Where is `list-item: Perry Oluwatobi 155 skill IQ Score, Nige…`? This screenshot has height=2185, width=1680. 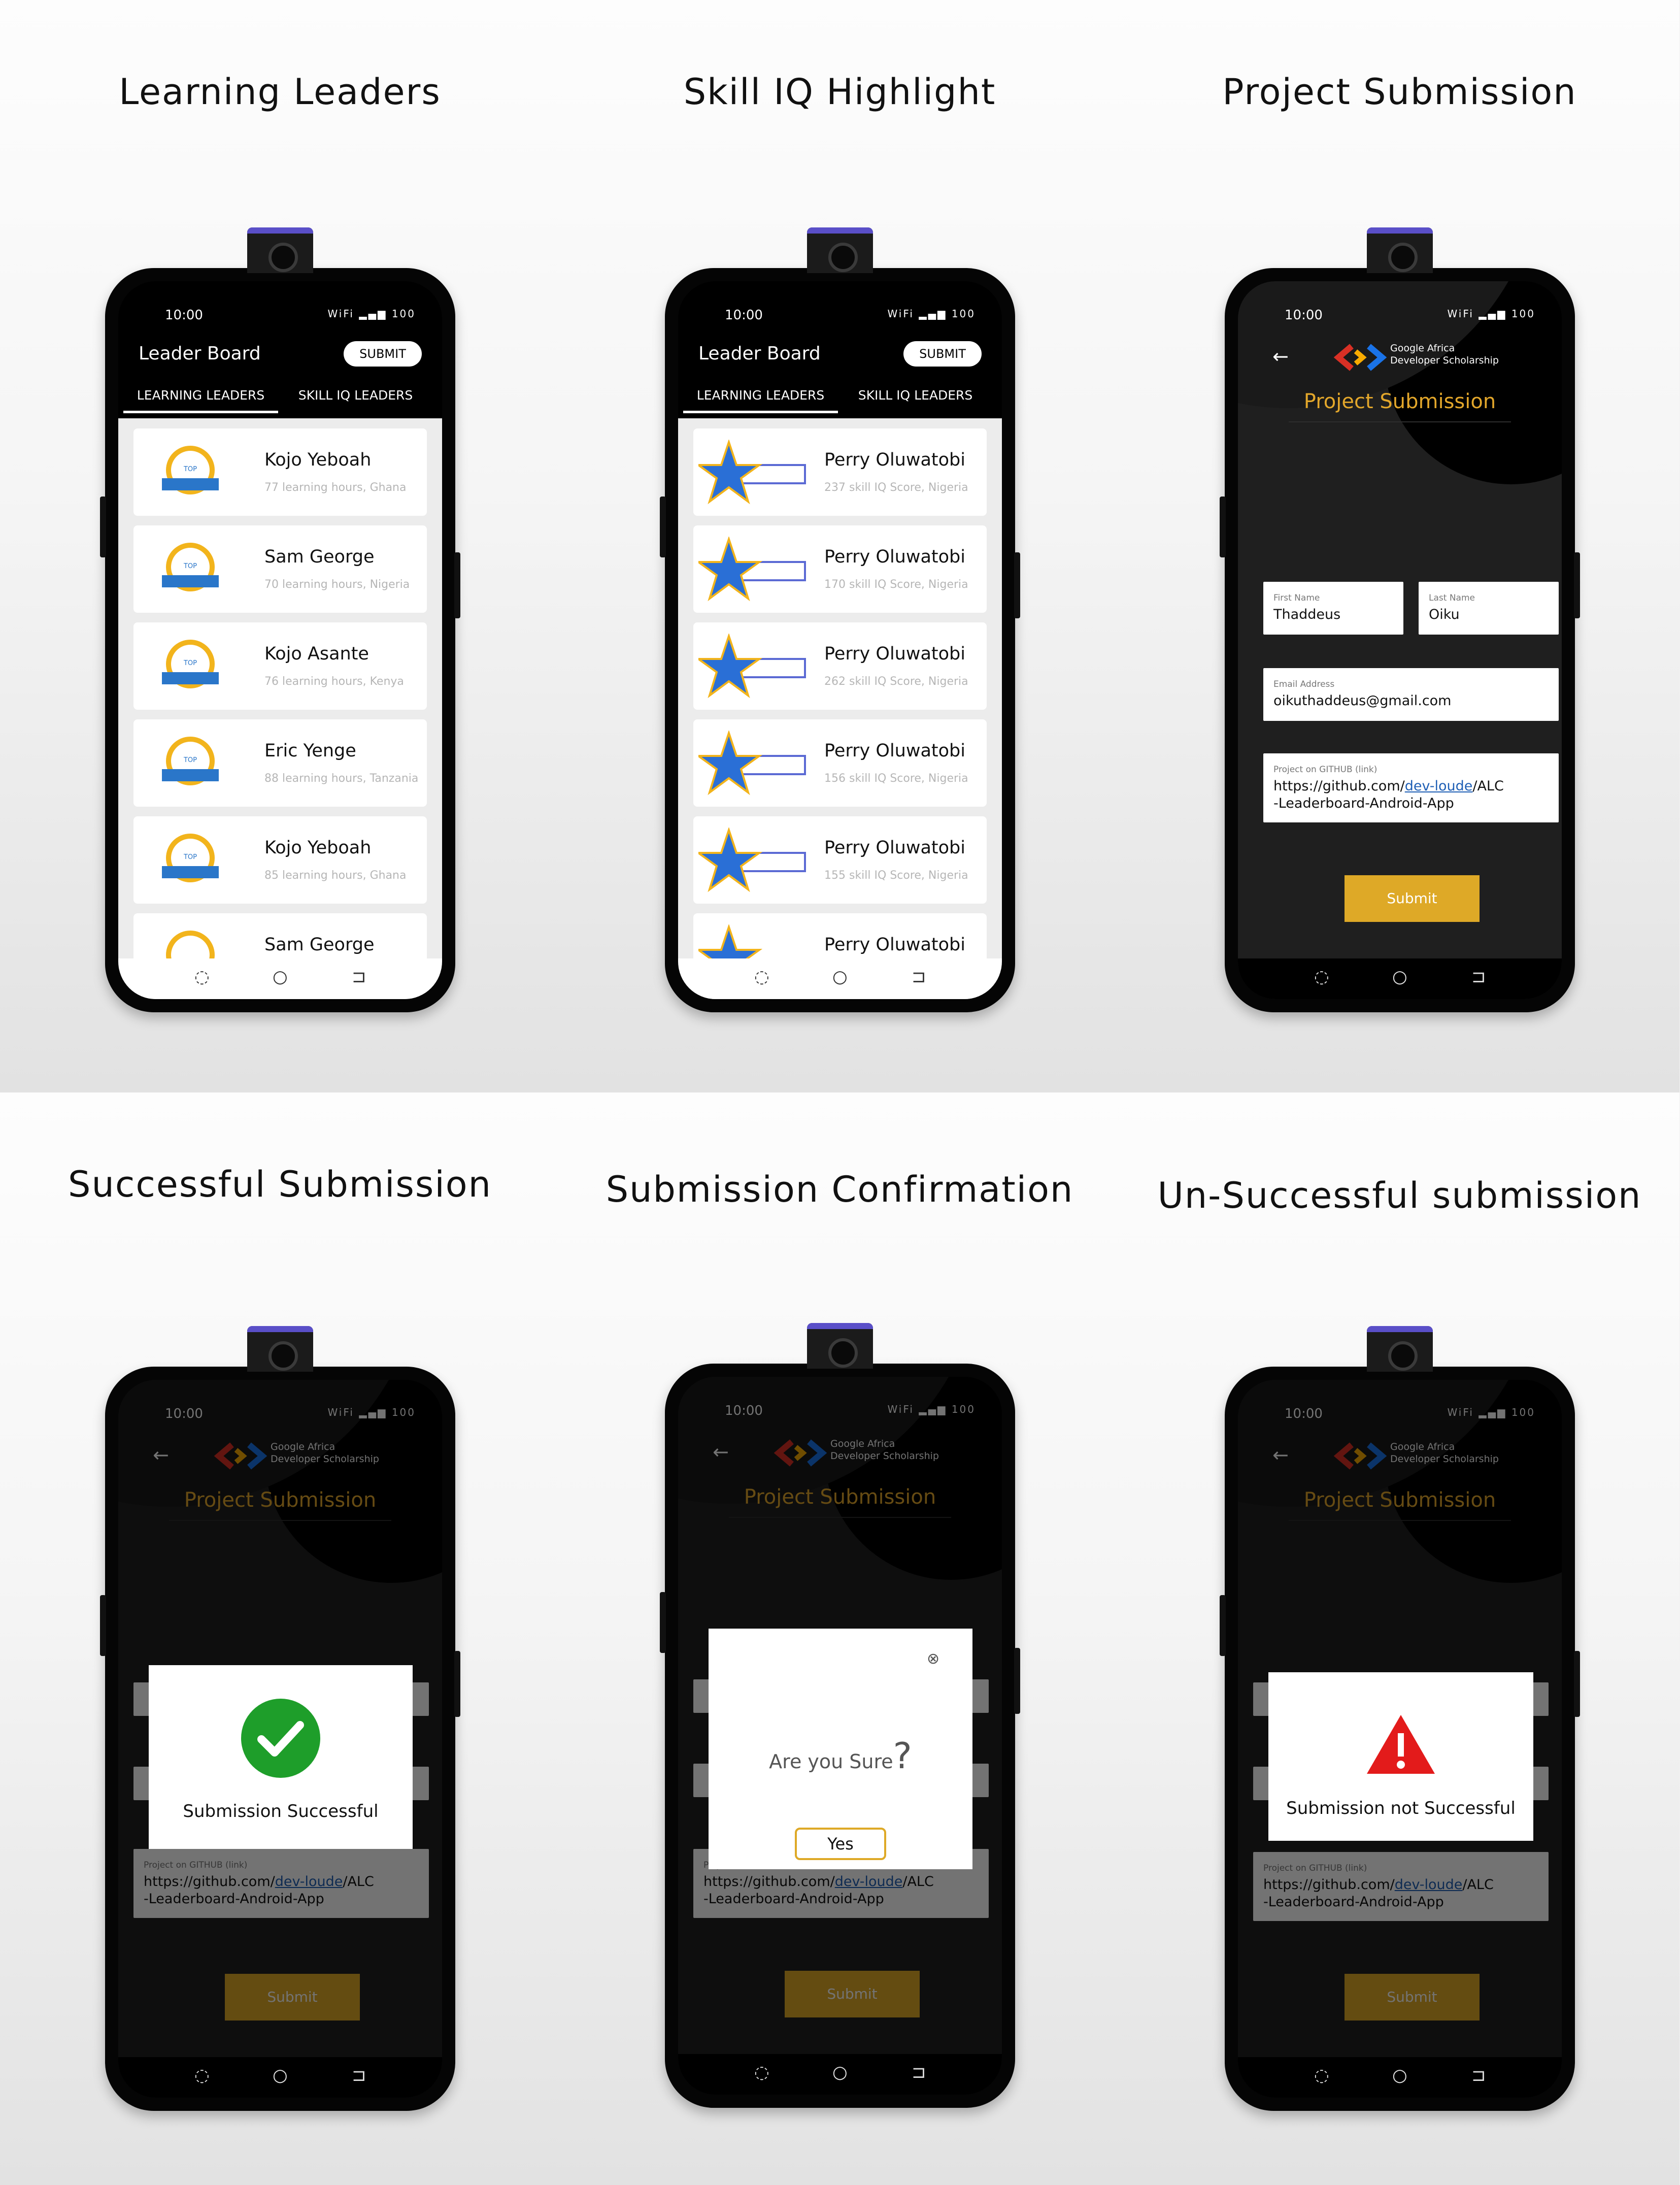
list-item: Perry Oluwatobi 155 skill IQ Score, Nige… is located at coordinates (840, 860).